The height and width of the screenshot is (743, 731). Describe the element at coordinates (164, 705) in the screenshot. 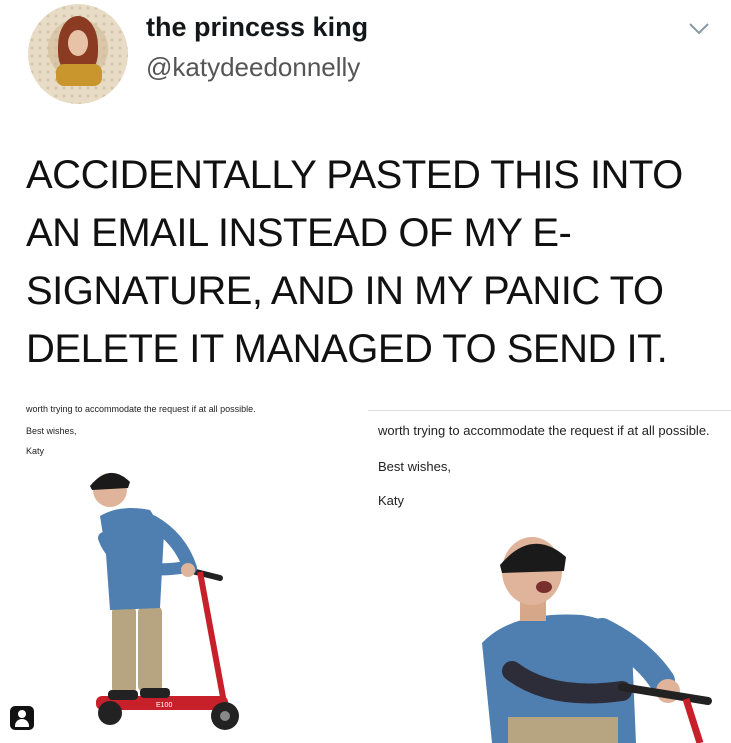

I see `scooter-label: E100` at that location.